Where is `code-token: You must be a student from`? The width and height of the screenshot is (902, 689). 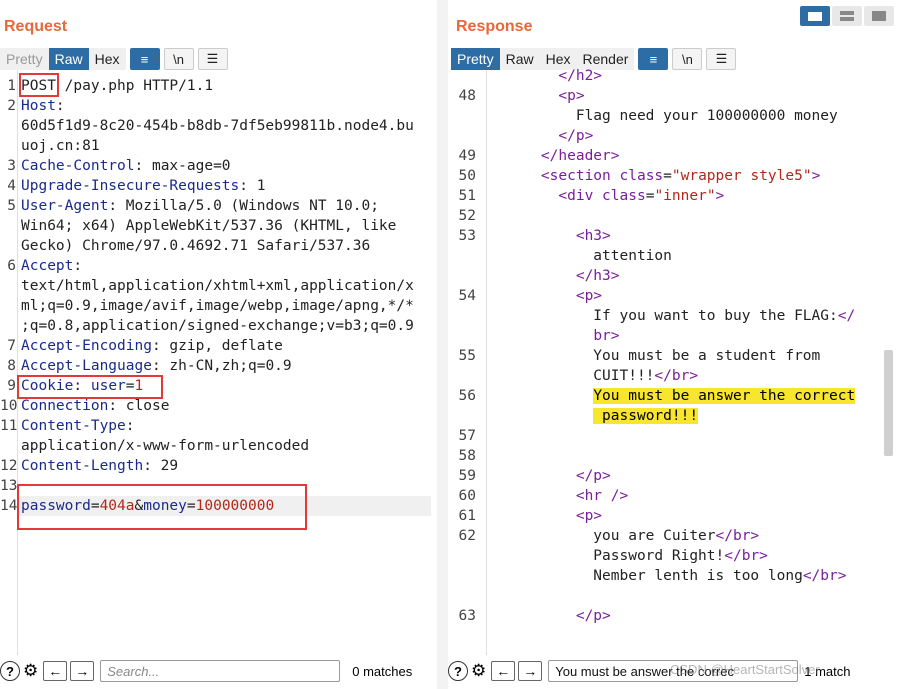
code-token: You must be a student from is located at coordinates (663, 356).